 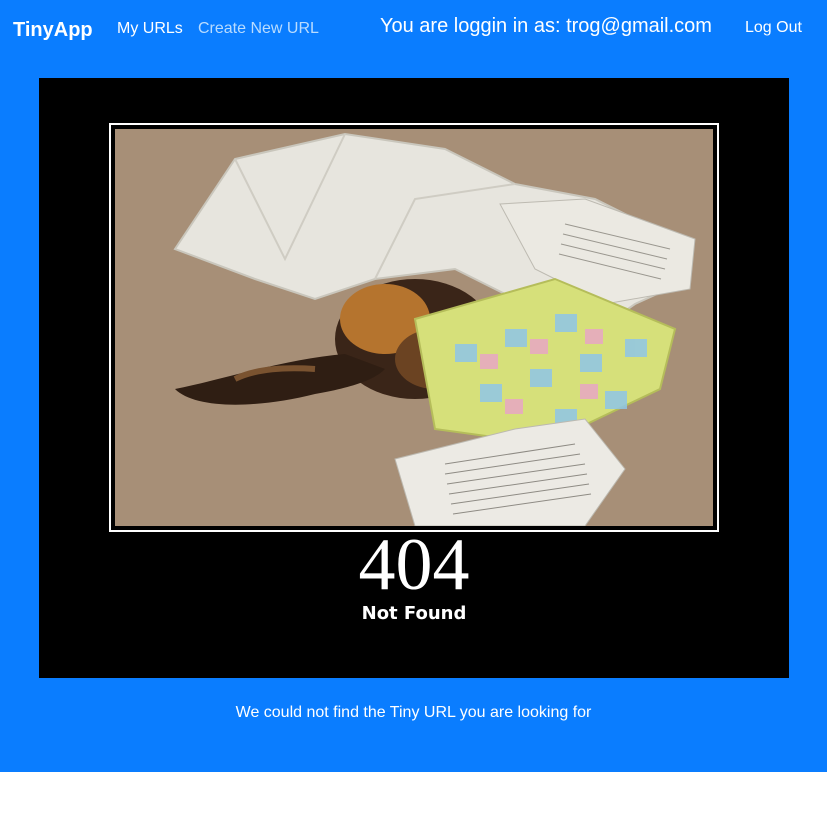 What do you see at coordinates (414, 613) in the screenshot?
I see `error-title: Not Found` at bounding box center [414, 613].